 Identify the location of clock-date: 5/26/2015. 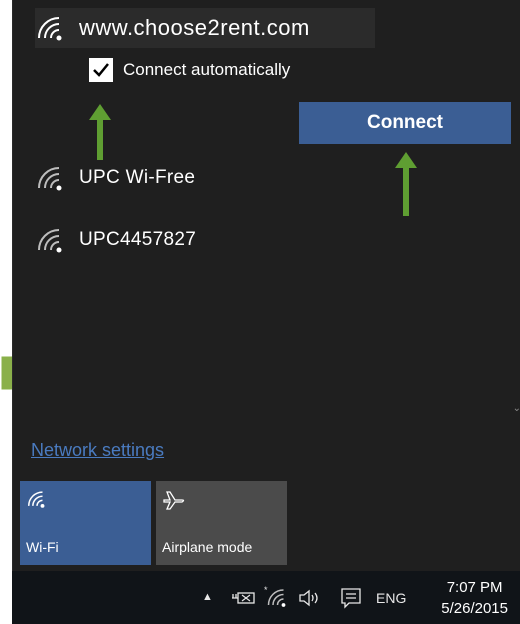
(474, 608).